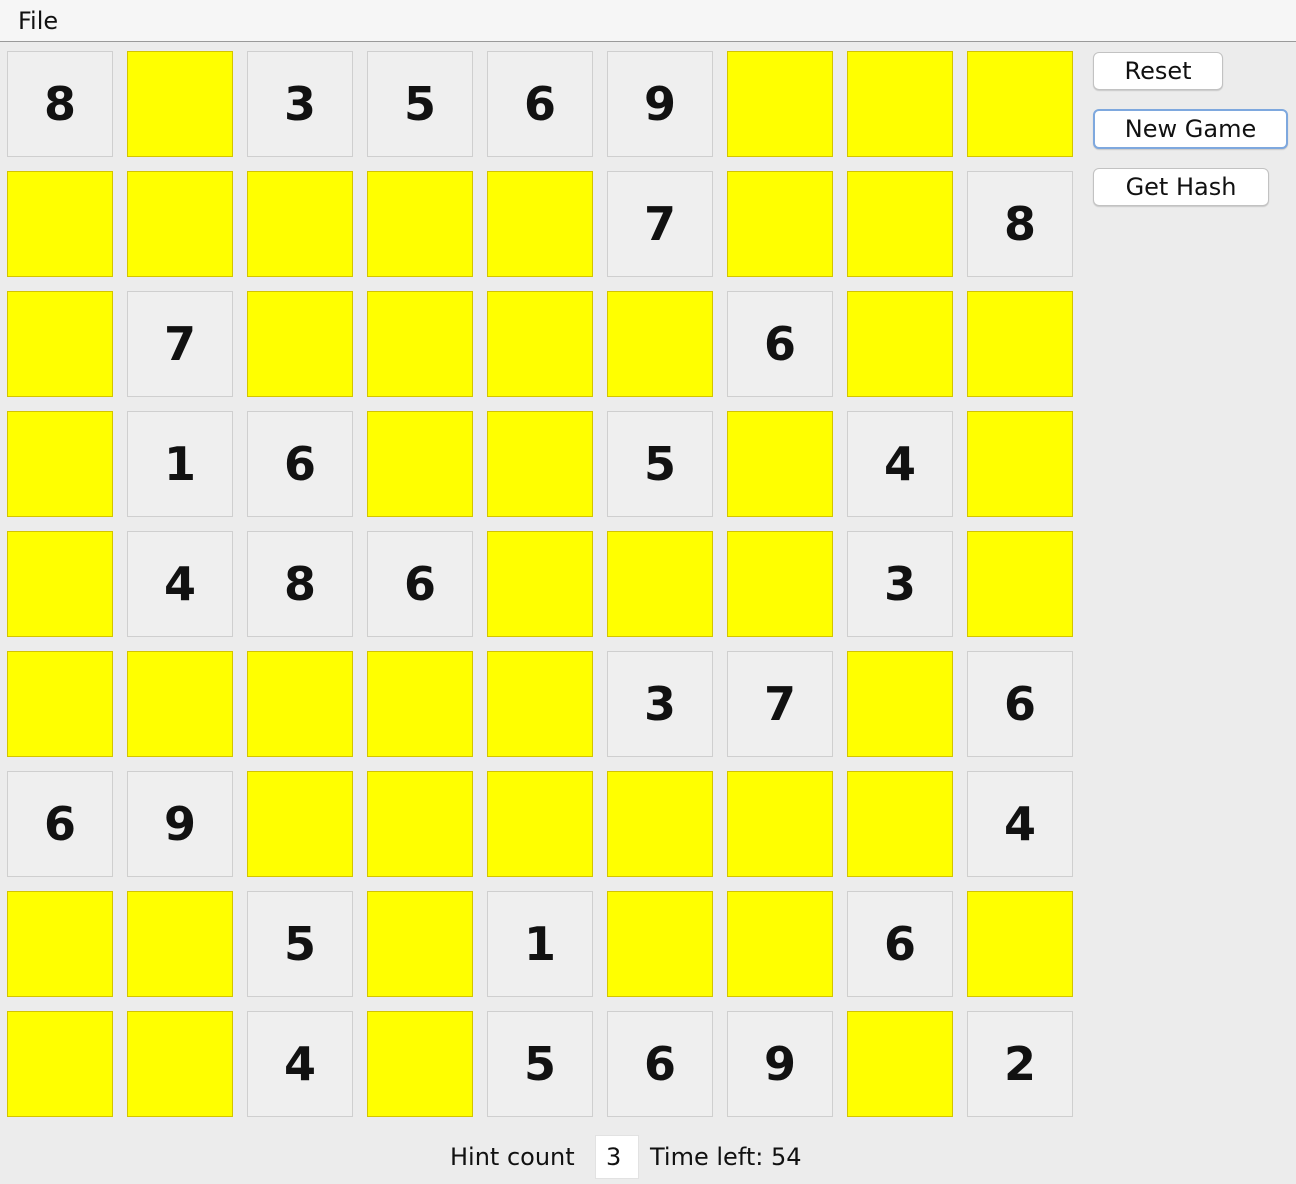 The height and width of the screenshot is (1184, 1296). What do you see at coordinates (726, 1157) in the screenshot?
I see `time-left-label: Time left: 54` at bounding box center [726, 1157].